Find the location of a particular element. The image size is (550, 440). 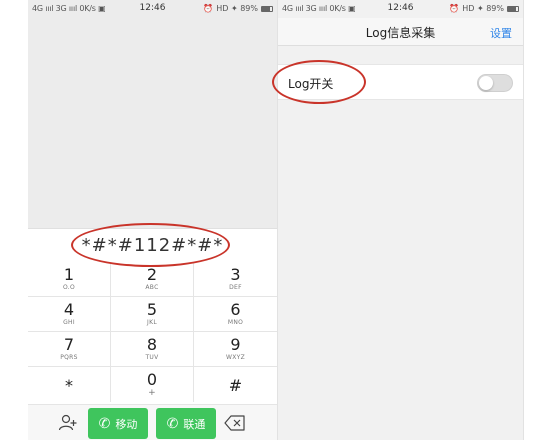

navigation-bar: Log信息采集 设置 is located at coordinates (400, 32).